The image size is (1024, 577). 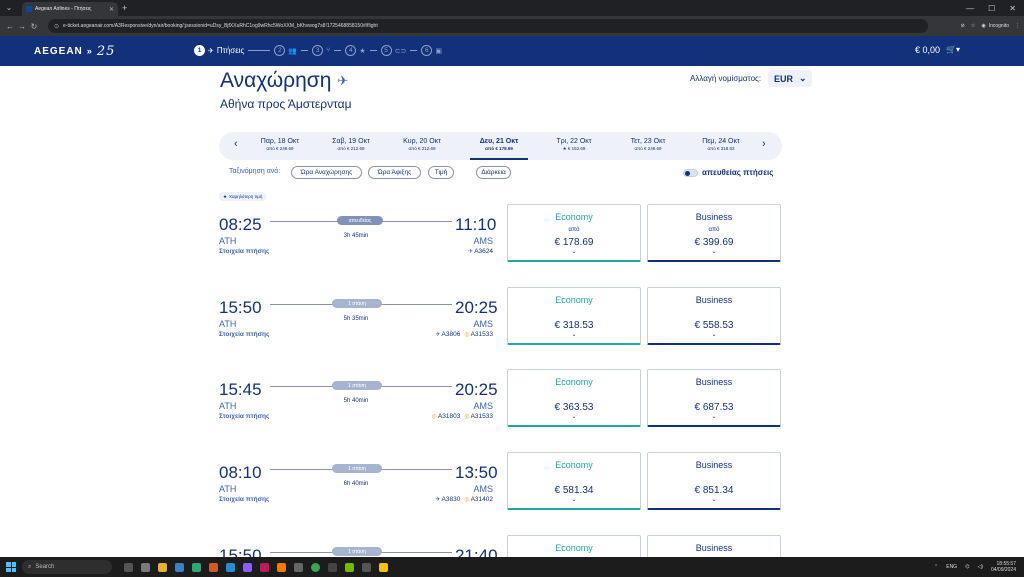 I want to click on incognito-indicator: ◉ Incognito, so click(x=995, y=26).